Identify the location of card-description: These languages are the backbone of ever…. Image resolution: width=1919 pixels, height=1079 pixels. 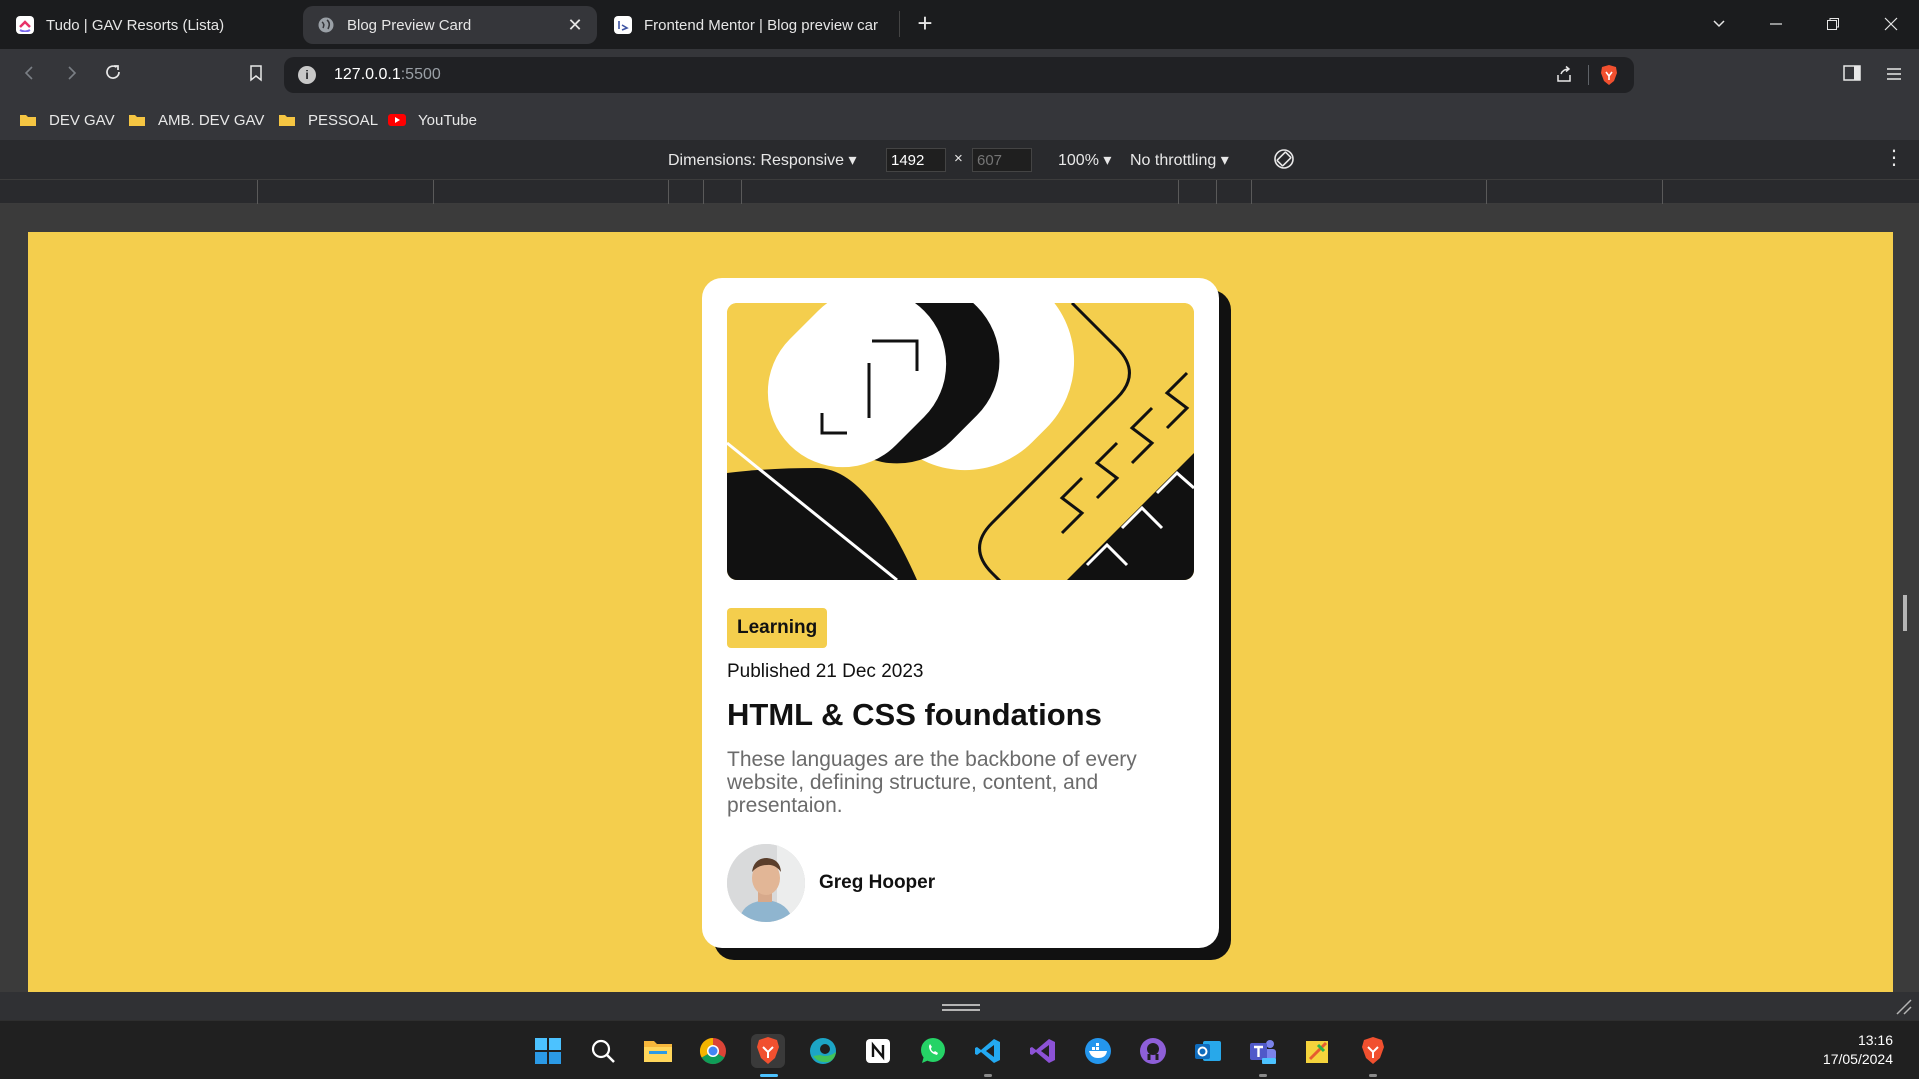
(932, 782).